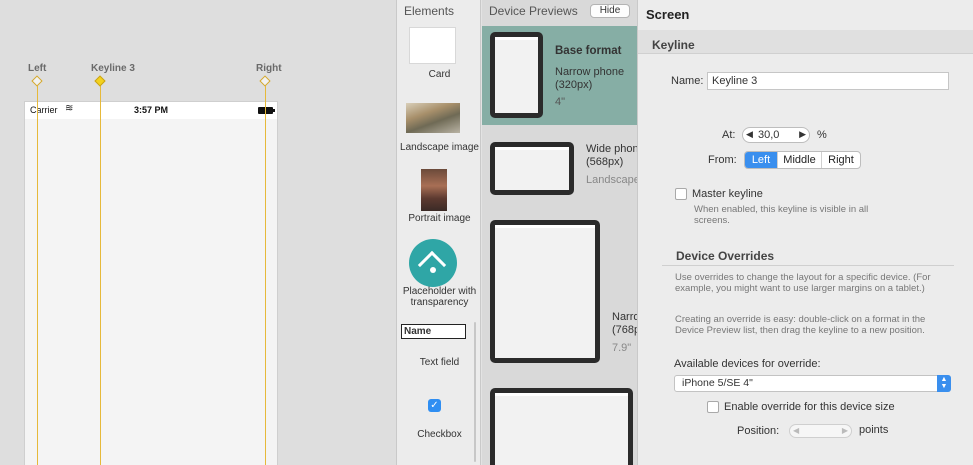 This screenshot has width=973, height=465. I want to click on keyline-left, so click(37, 275).